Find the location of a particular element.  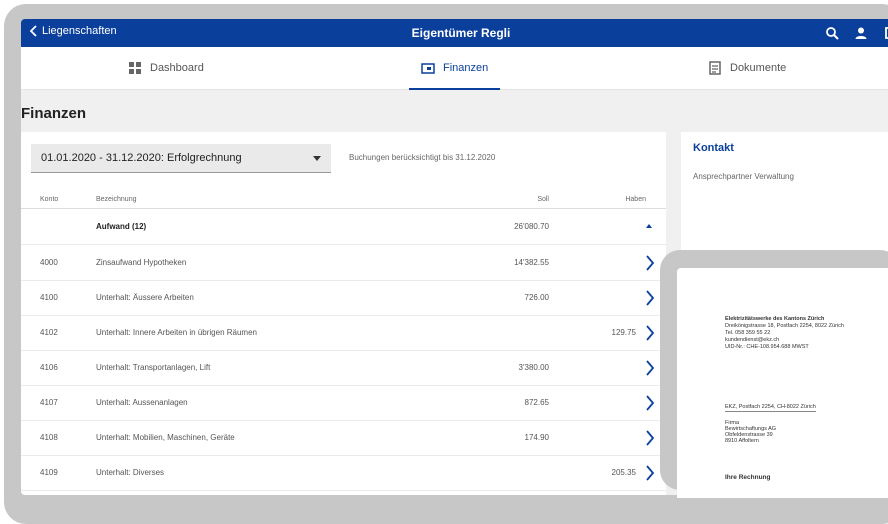

header-konto: Konto is located at coordinates (49, 199).